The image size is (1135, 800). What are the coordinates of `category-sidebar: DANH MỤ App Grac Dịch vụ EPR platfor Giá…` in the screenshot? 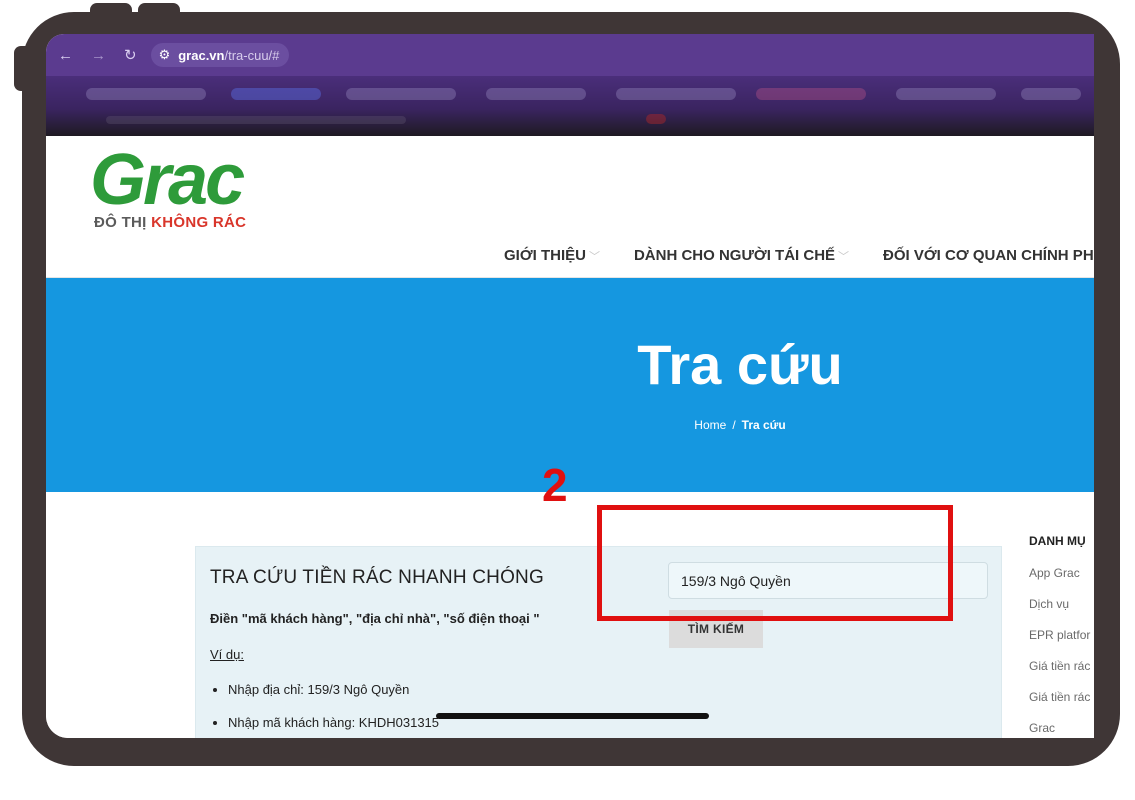 It's located at (1061, 636).